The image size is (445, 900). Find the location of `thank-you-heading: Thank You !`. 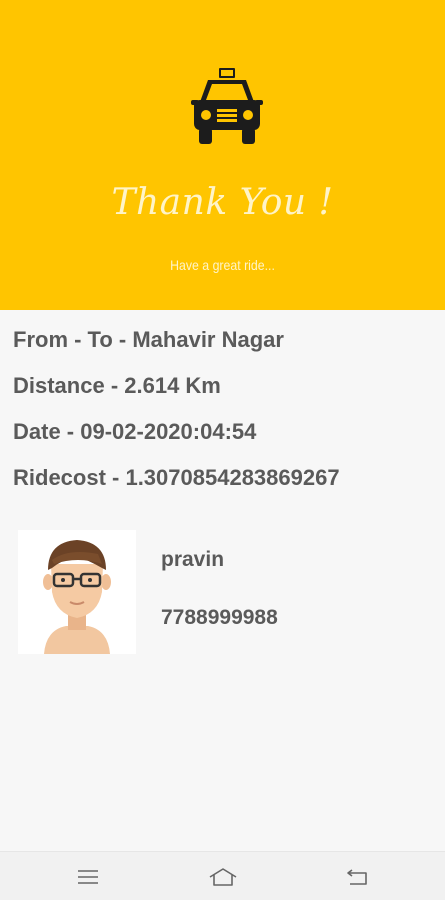

thank-you-heading: Thank You ! is located at coordinates (222, 202).